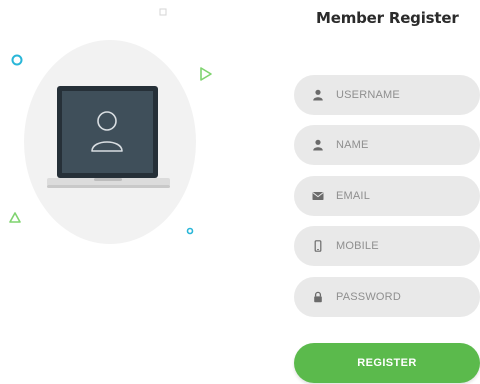 This screenshot has height=384, width=480. Describe the element at coordinates (163, 12) in the screenshot. I see `square-decoration-icon` at that location.